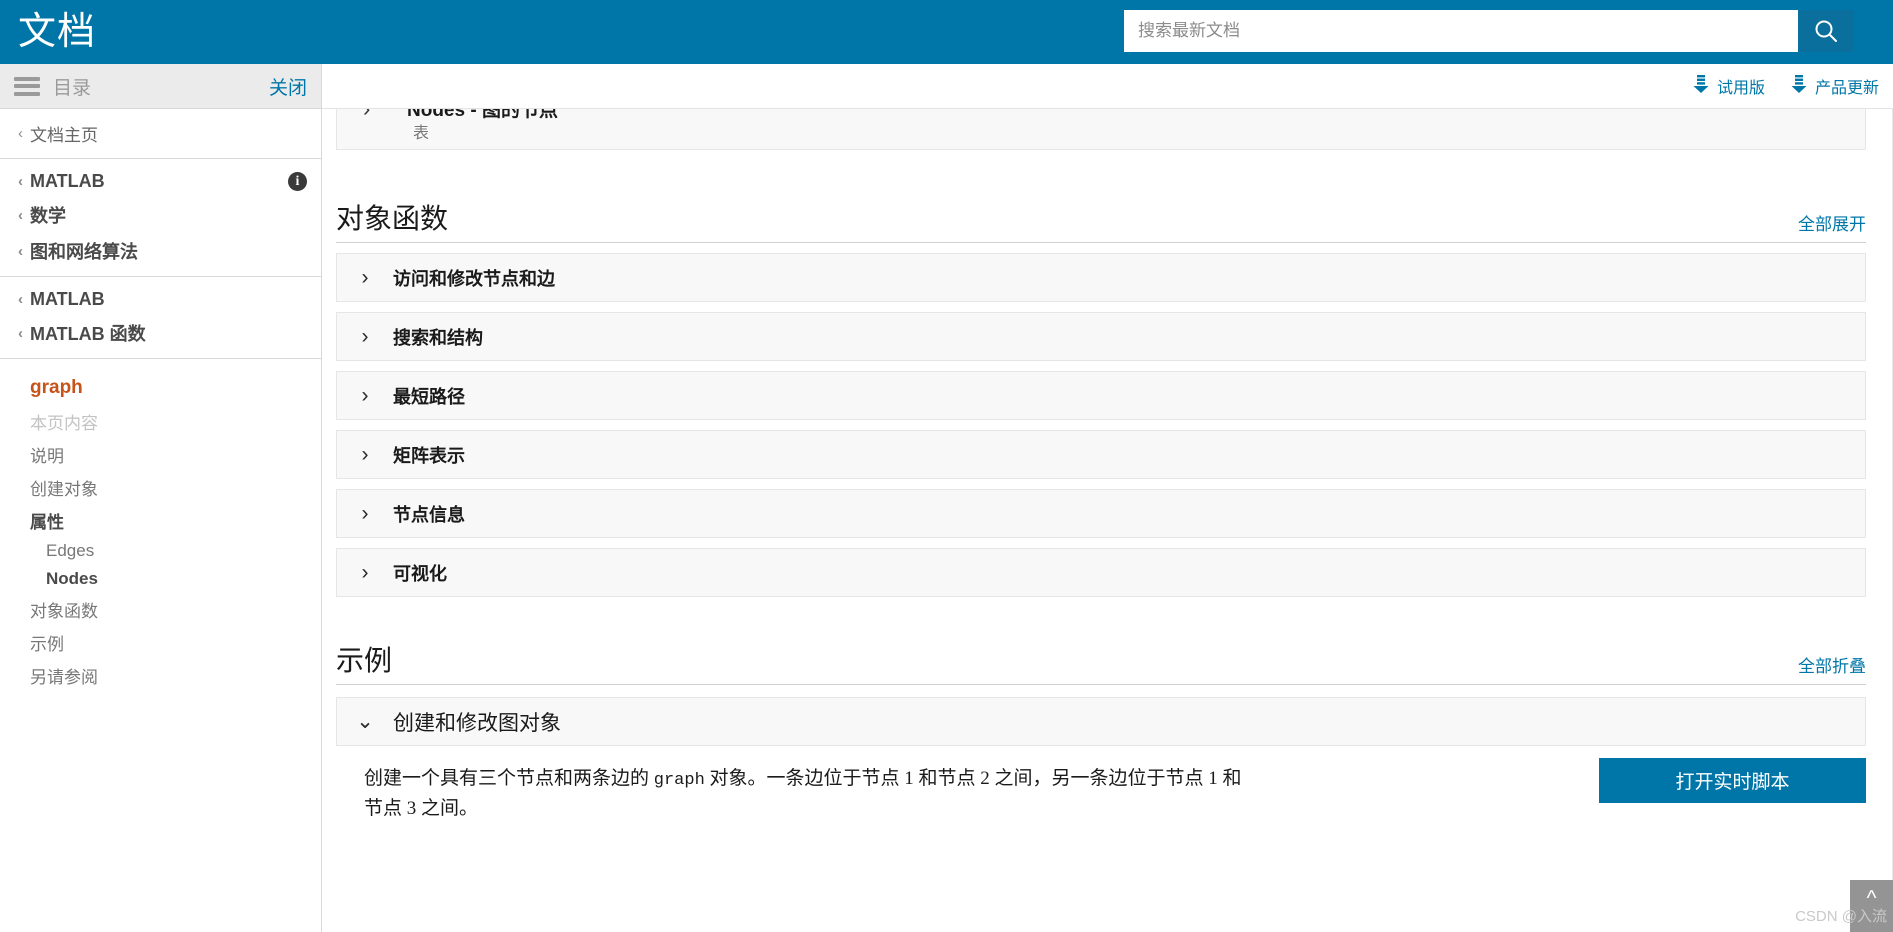  I want to click on breadcrumb-group-category: i ‹ MATLAB ‹ 数学 ‹ 图和网络算法, so click(160, 218).